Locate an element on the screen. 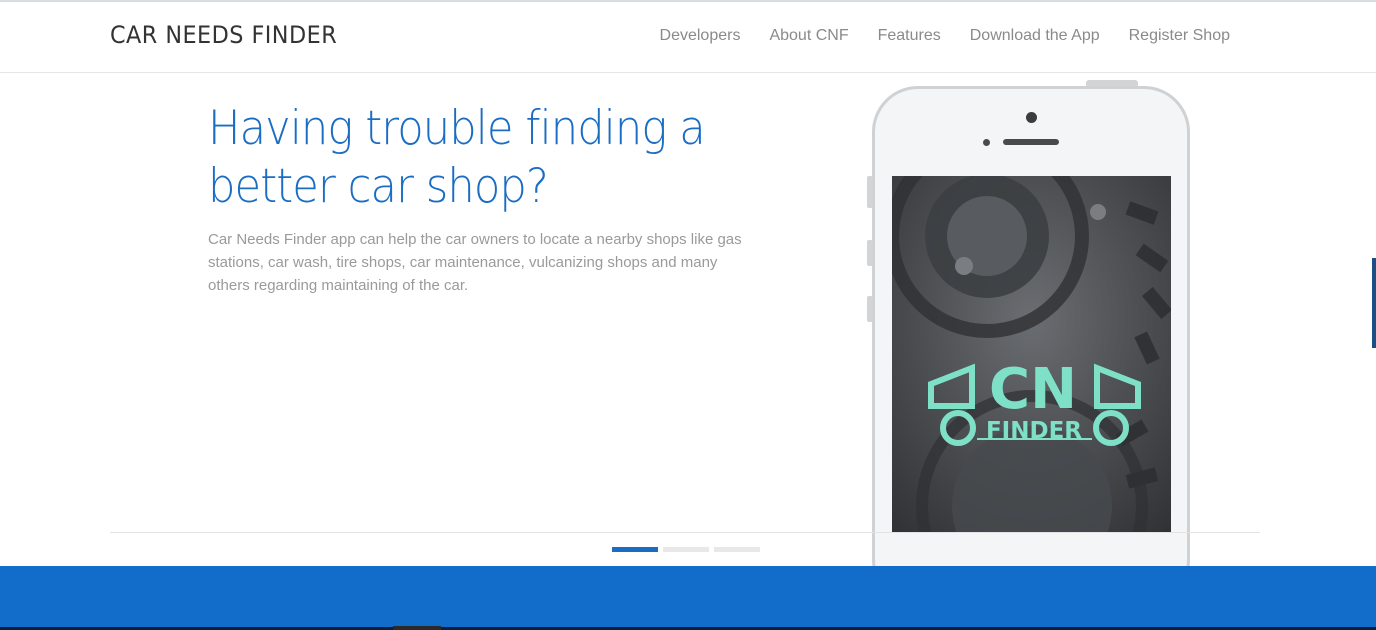 The image size is (1376, 630). nav-download-app: Download the App is located at coordinates (1035, 36).